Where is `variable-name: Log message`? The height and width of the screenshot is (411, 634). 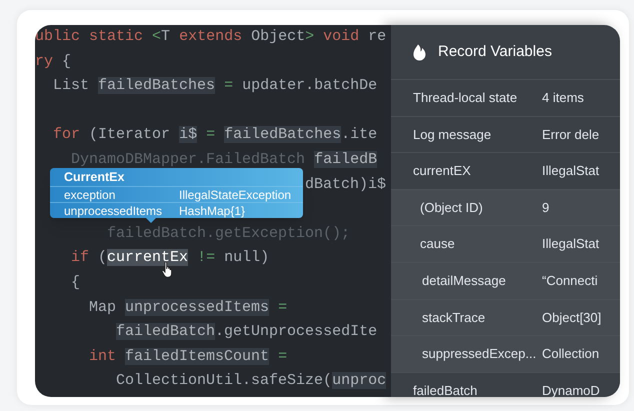 variable-name: Log message is located at coordinates (452, 135).